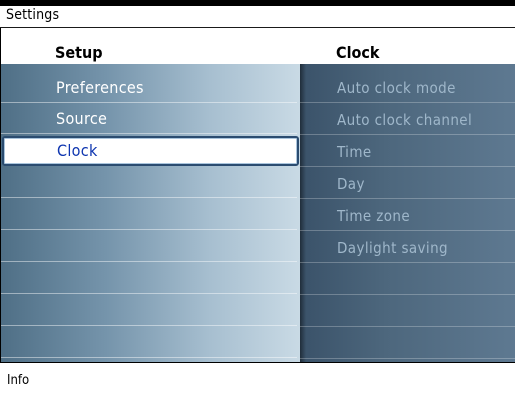 The width and height of the screenshot is (515, 404). What do you see at coordinates (149, 119) in the screenshot?
I see `menu-item-source: Source` at bounding box center [149, 119].